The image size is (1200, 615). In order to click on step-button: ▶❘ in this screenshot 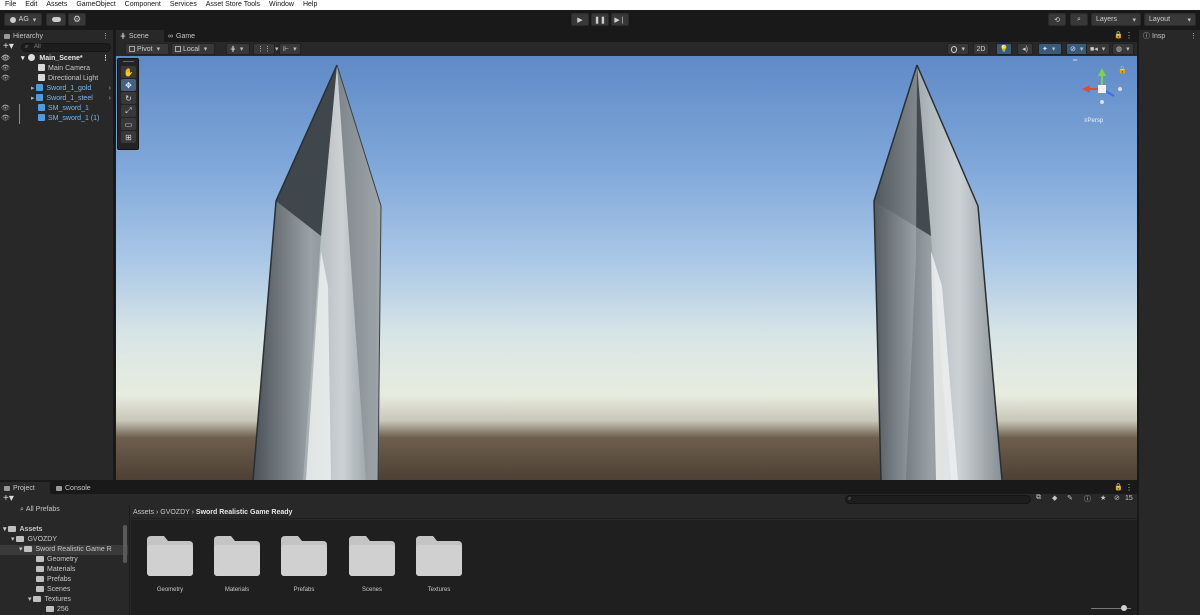, I will do `click(620, 19)`.